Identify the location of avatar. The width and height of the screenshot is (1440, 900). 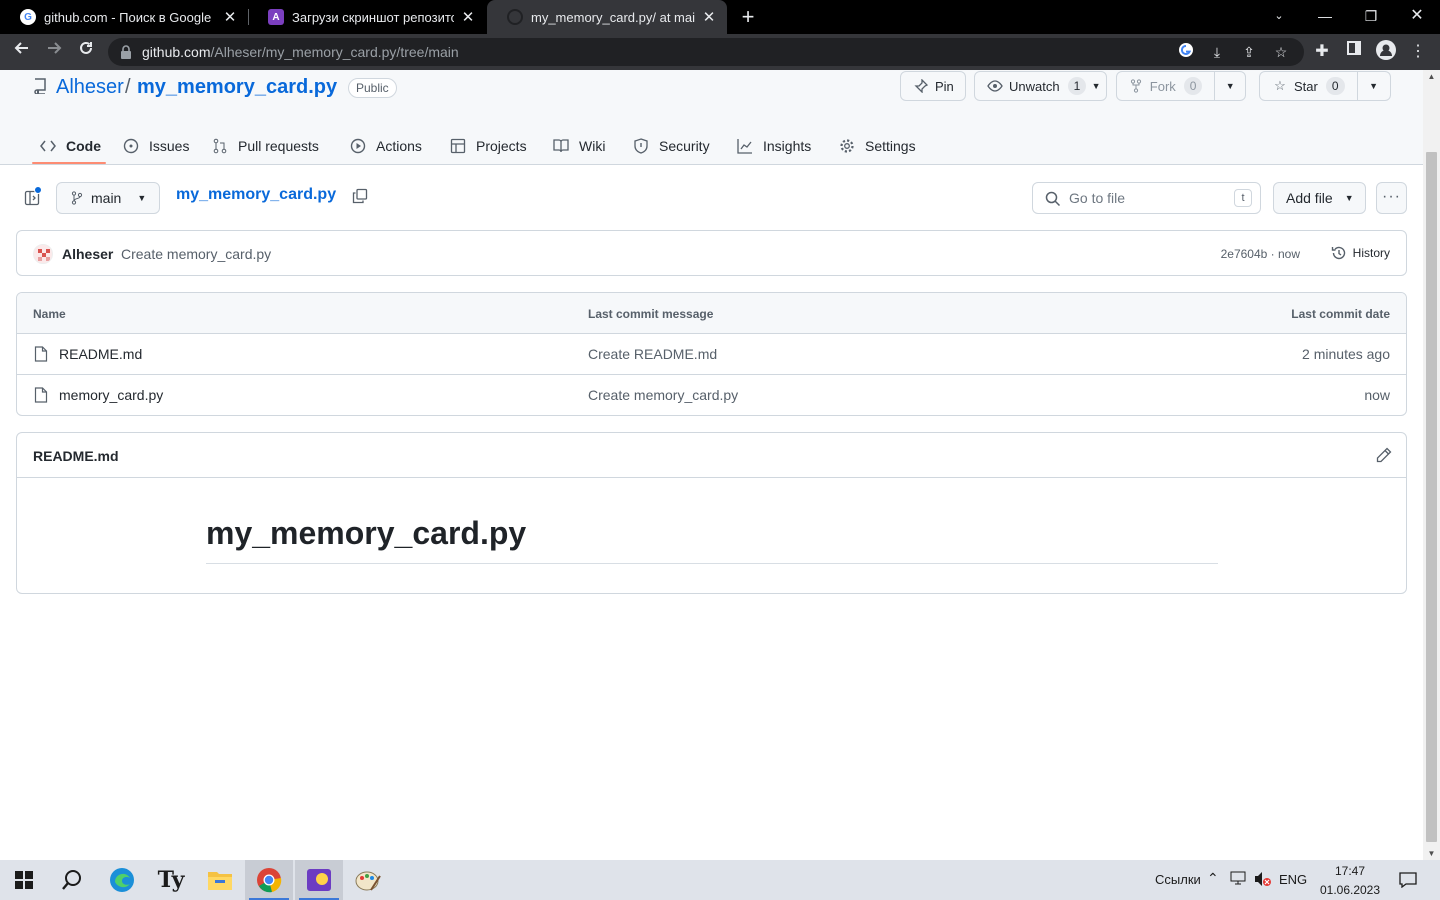
(43, 254).